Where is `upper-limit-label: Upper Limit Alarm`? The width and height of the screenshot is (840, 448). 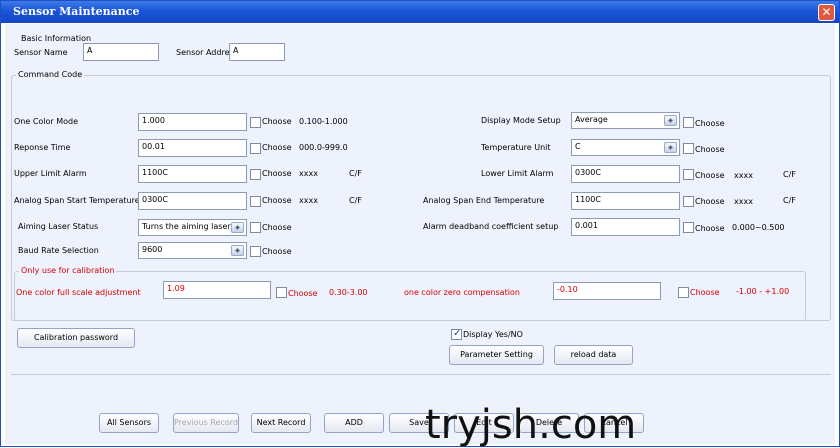
upper-limit-label: Upper Limit Alarm is located at coordinates (50, 173).